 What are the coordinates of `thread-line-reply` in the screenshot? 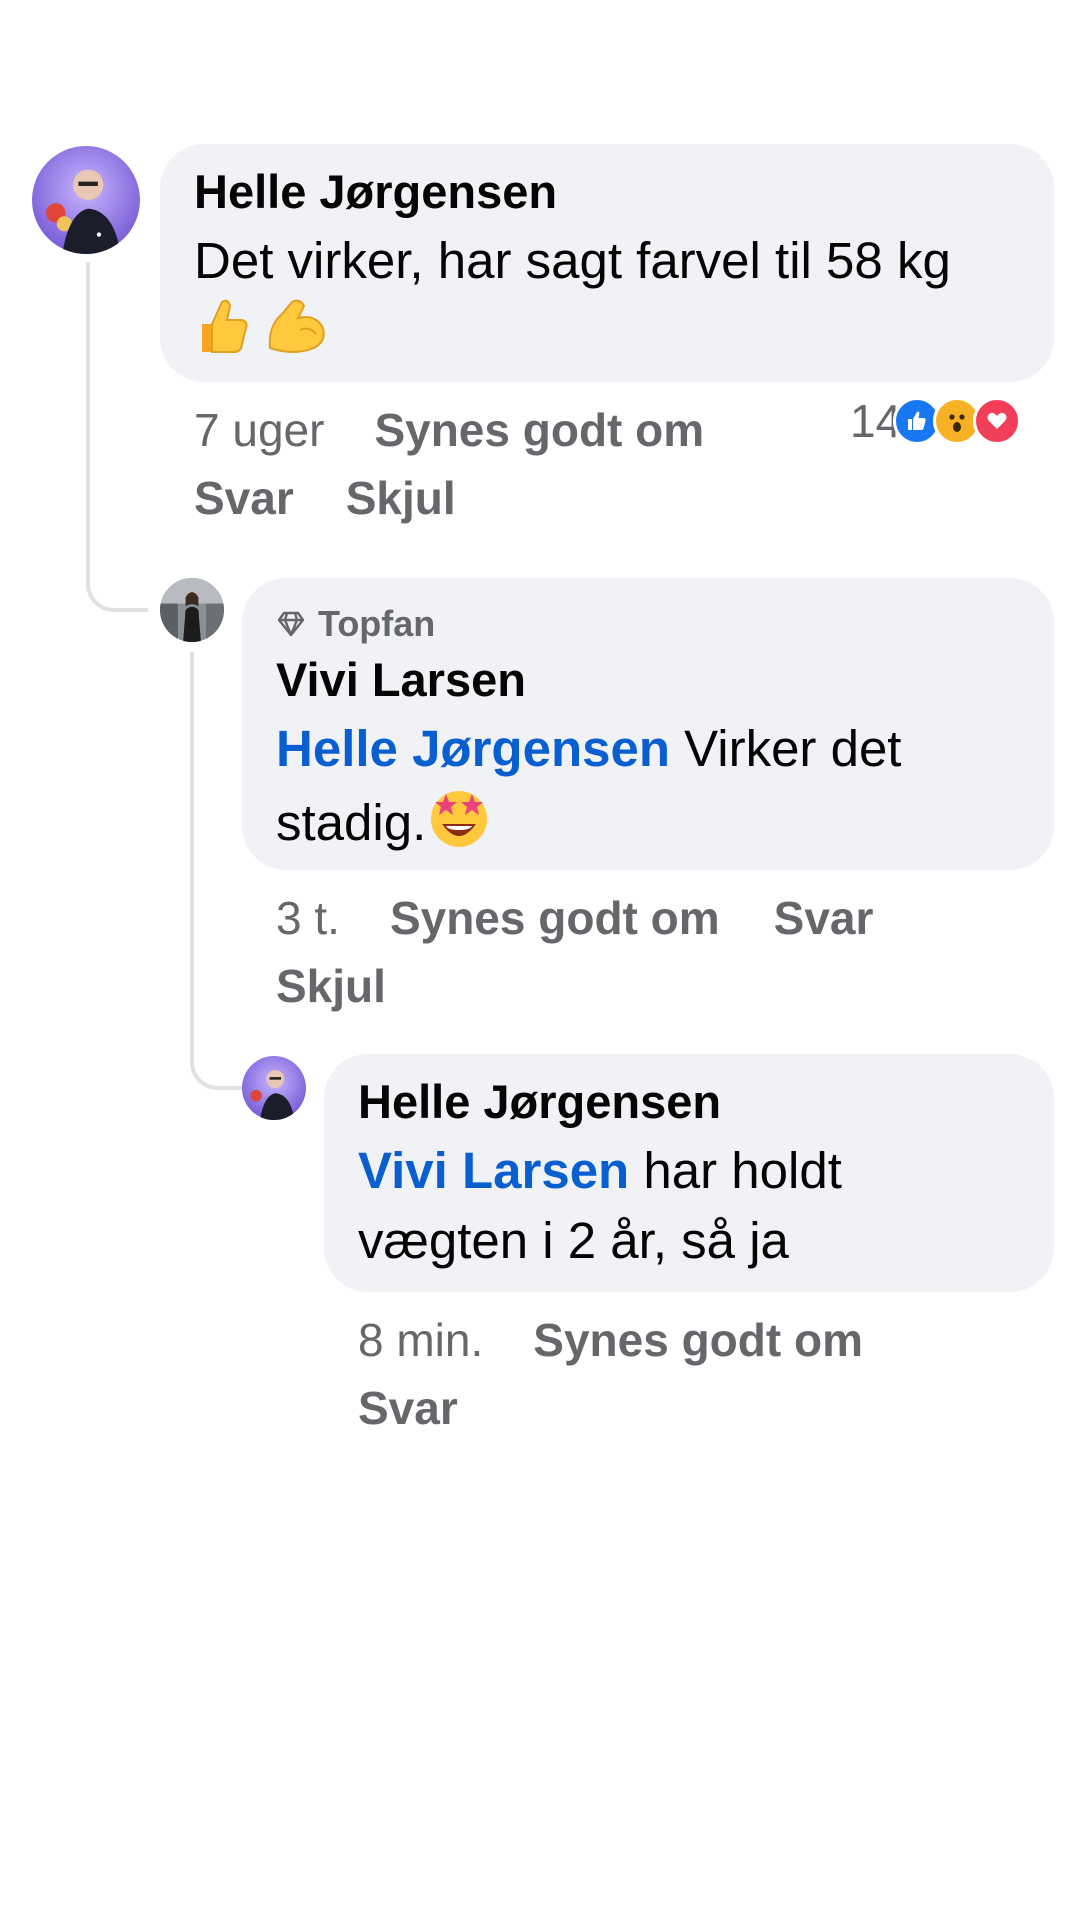 It's located at (216, 871).